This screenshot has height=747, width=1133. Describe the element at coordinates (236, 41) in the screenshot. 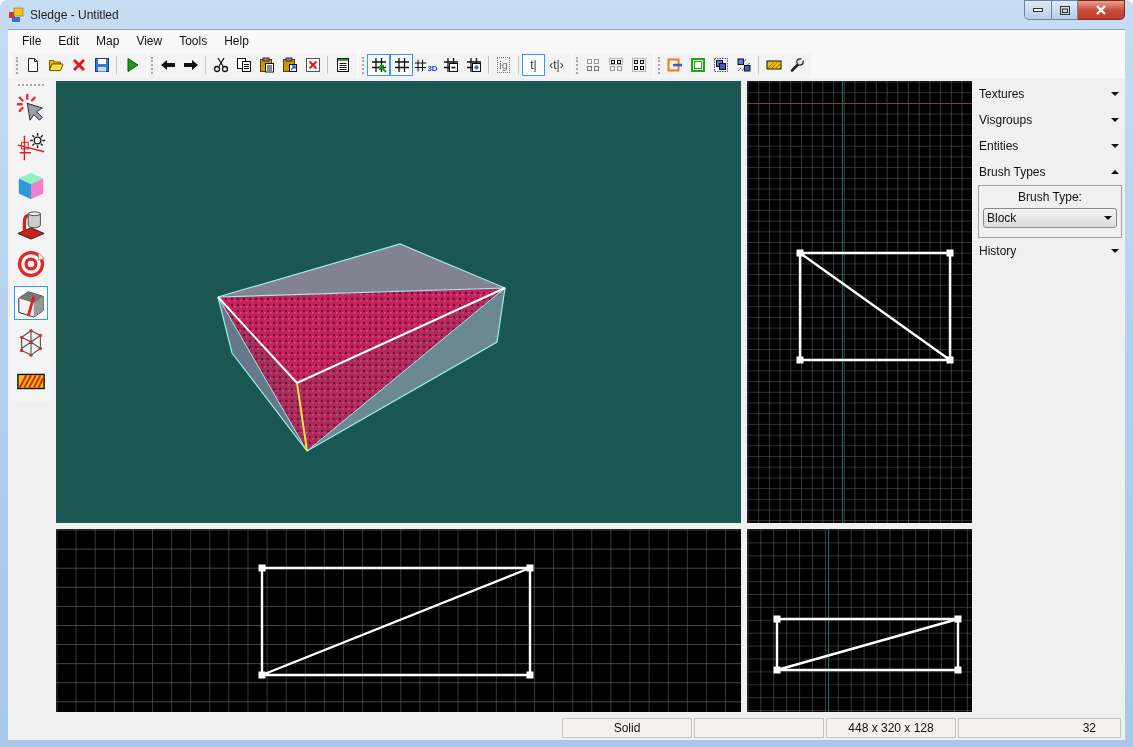

I see `menu-item: Help` at that location.